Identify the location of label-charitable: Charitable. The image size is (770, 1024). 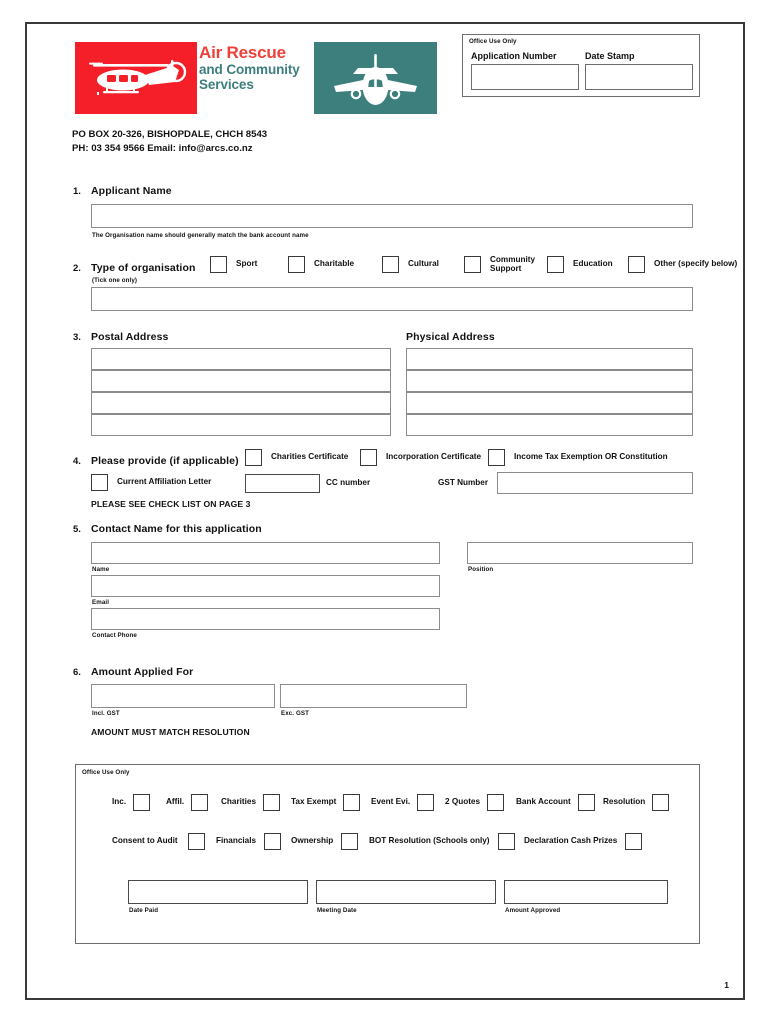
(334, 264).